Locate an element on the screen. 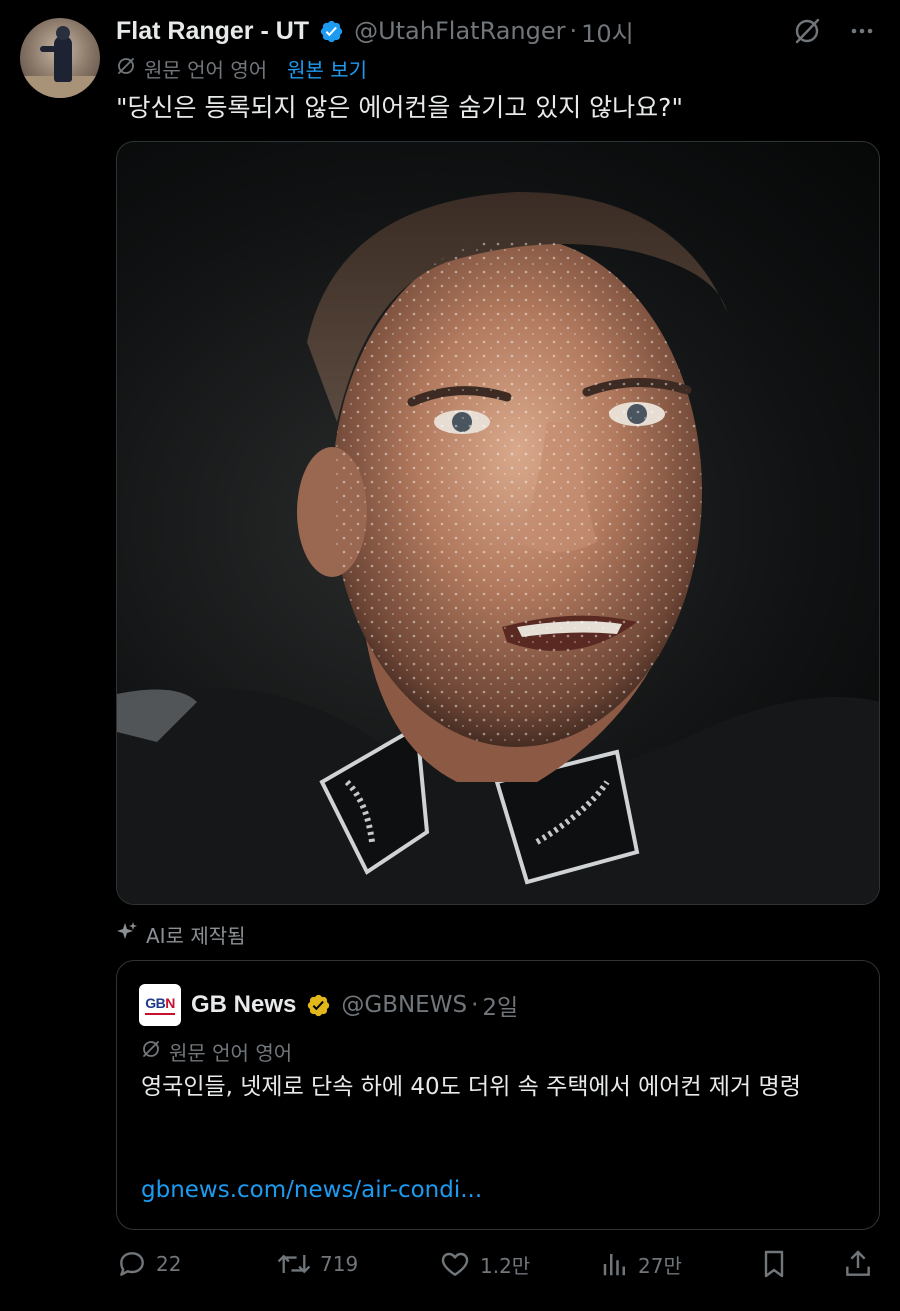 The width and height of the screenshot is (900, 1311). reply-icon is located at coordinates (132, 1264).